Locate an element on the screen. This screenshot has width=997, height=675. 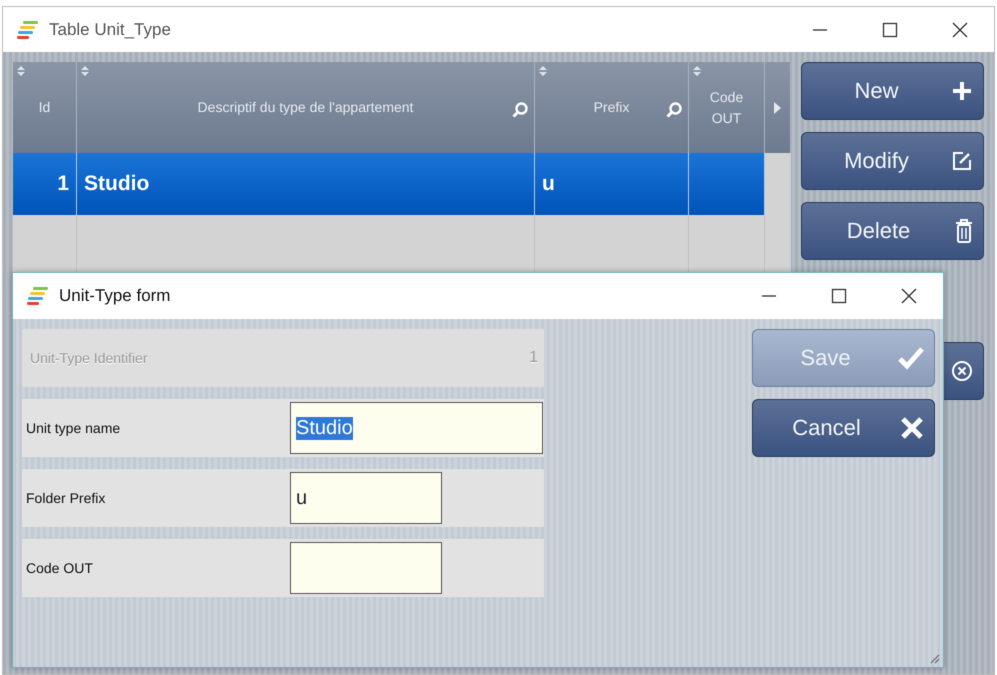
action-button: Cancel is located at coordinates (843, 428).